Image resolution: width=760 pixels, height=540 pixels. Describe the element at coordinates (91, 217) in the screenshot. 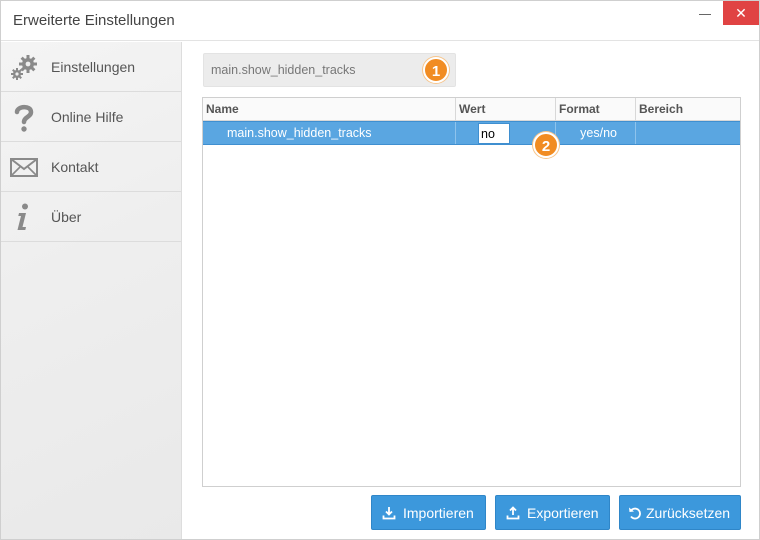

I see `sidebar-item-ueber: Über` at that location.